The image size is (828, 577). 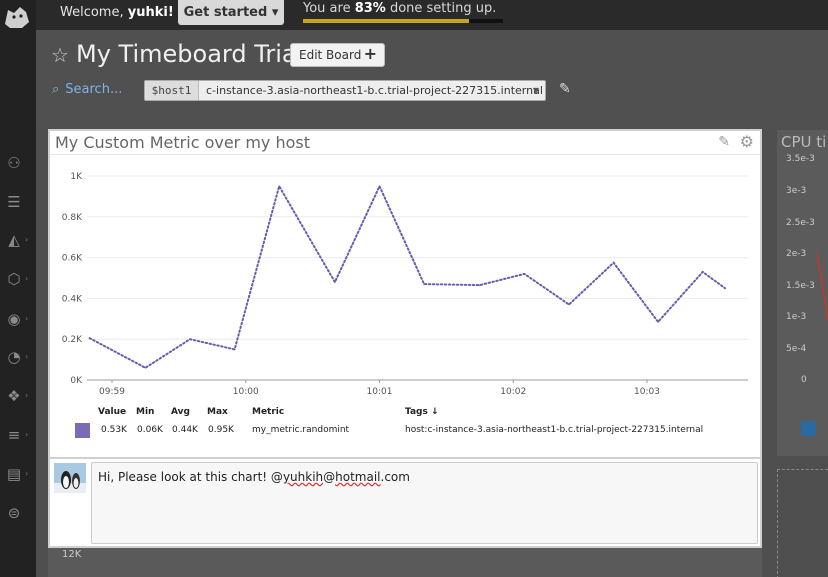 What do you see at coordinates (17, 17) in the screenshot?
I see `datadog-logo-icon` at bounding box center [17, 17].